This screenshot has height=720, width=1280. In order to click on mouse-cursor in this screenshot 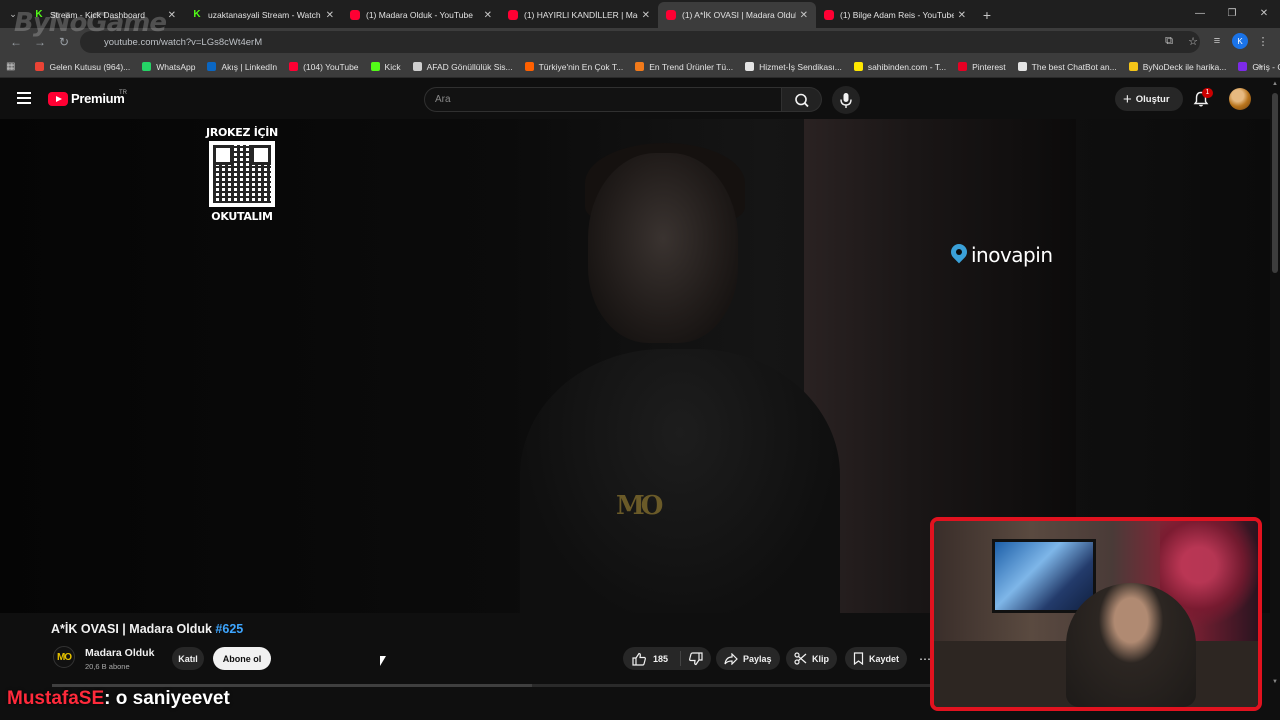, I will do `click(383, 661)`.